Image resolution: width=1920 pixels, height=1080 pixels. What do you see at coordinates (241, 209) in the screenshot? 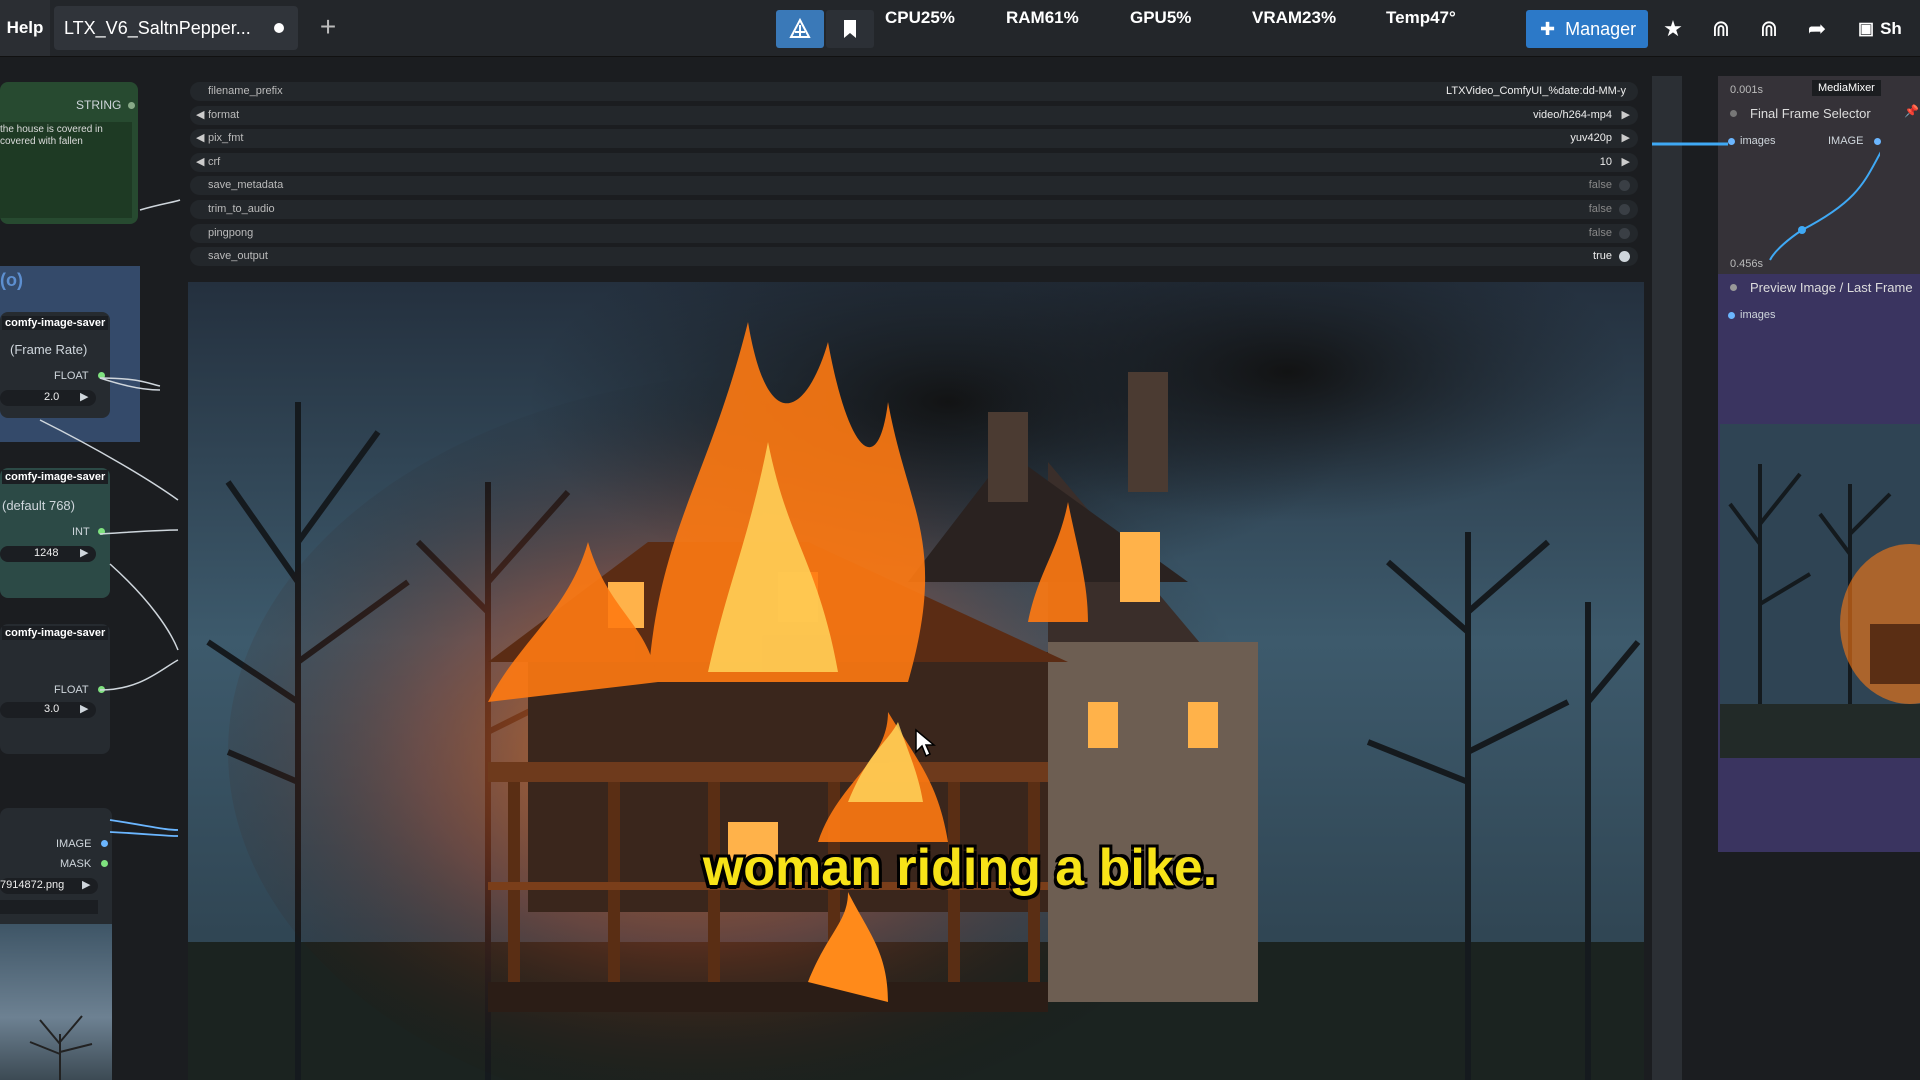
I see `widget-label: trim_to_audio` at bounding box center [241, 209].